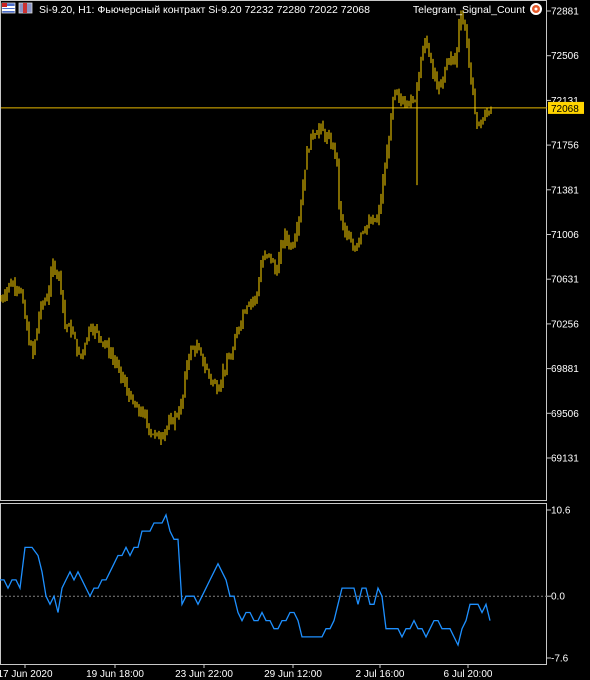 The image size is (590, 680). Describe the element at coordinates (565, 146) in the screenshot. I see `price-tick-label: 71756` at that location.